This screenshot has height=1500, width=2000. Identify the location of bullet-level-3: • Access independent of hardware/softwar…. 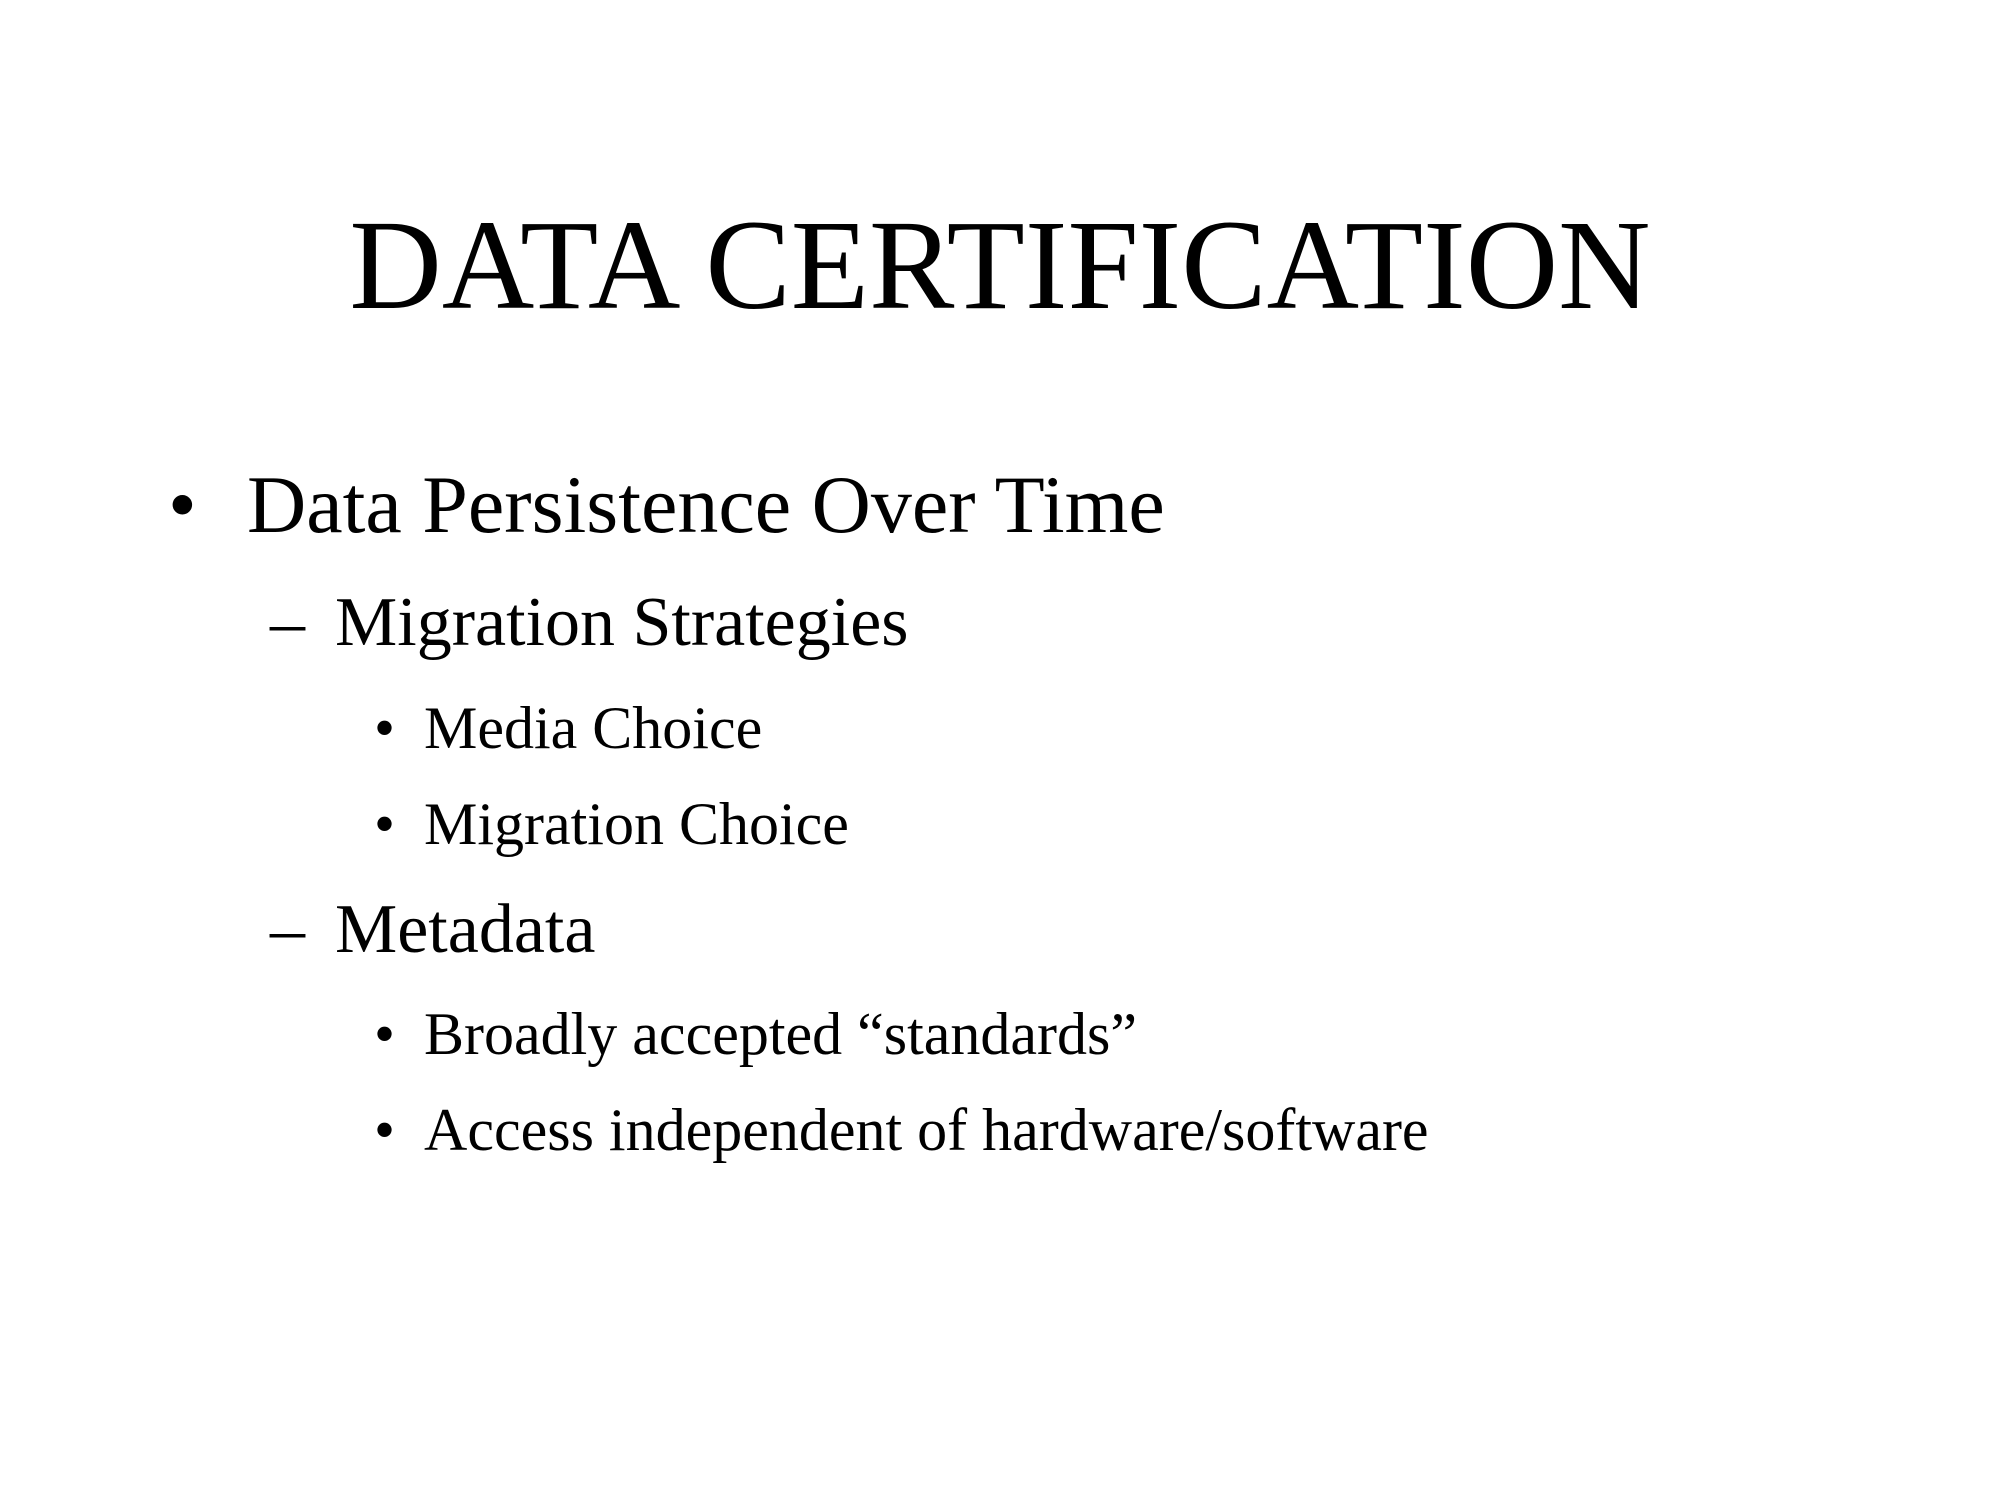
(1000, 1130).